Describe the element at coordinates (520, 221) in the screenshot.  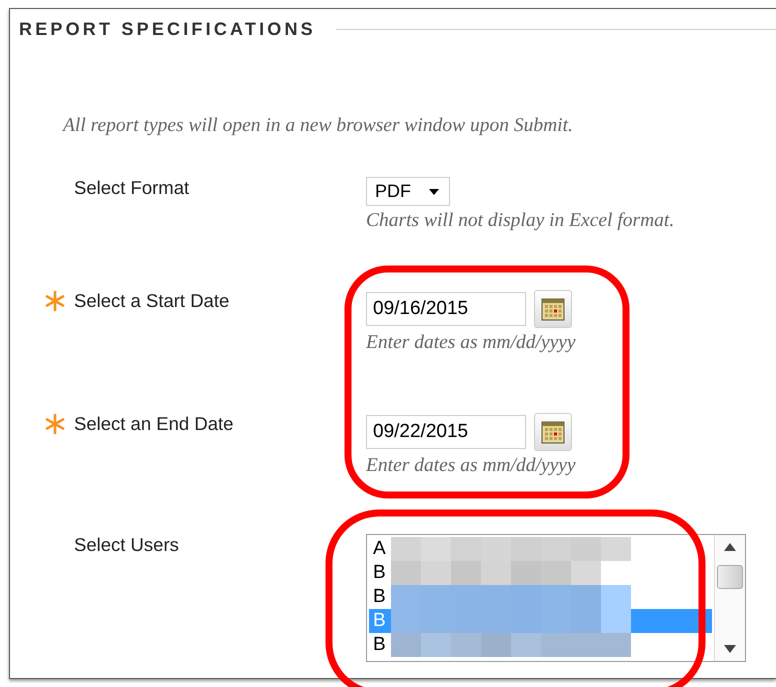
I see `hint-text: Charts will not display in Excel format.` at that location.